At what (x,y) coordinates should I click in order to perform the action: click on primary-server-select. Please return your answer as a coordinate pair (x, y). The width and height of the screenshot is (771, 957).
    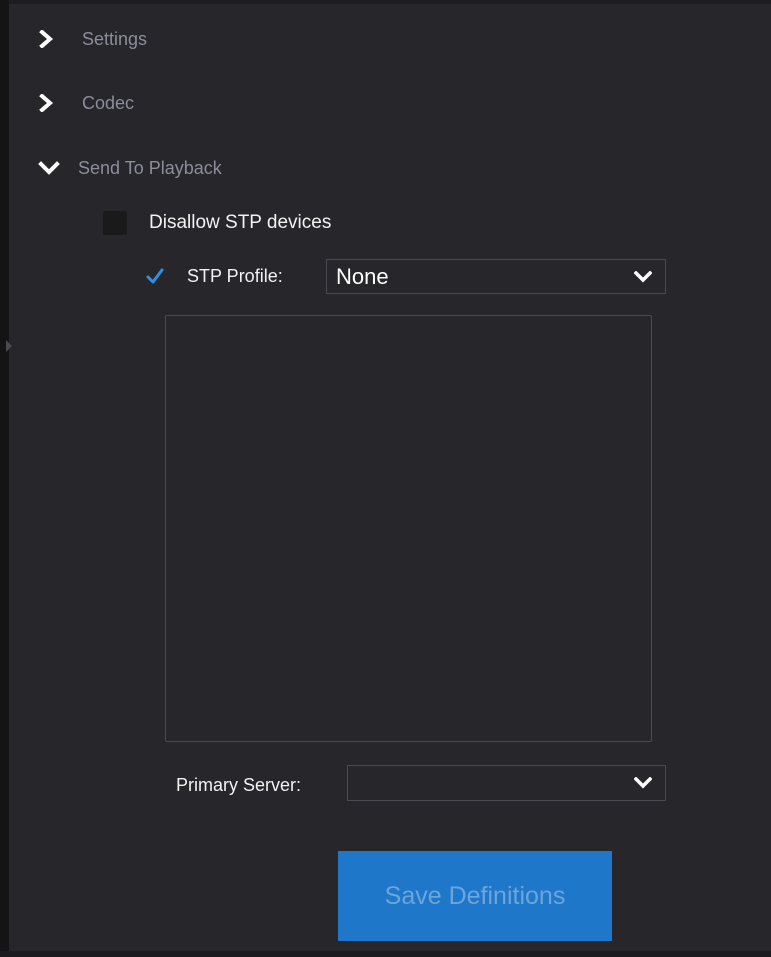
    Looking at the image, I should click on (506, 783).